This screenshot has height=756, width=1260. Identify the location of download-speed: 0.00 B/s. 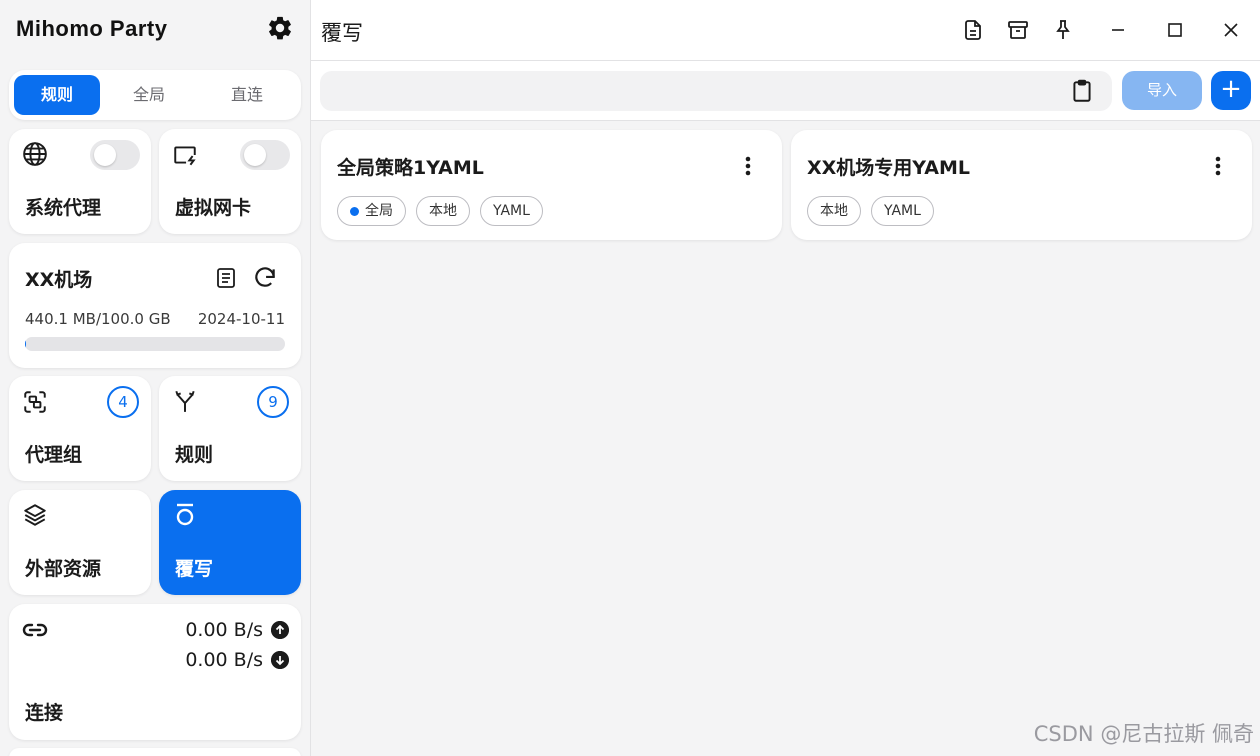
(224, 660).